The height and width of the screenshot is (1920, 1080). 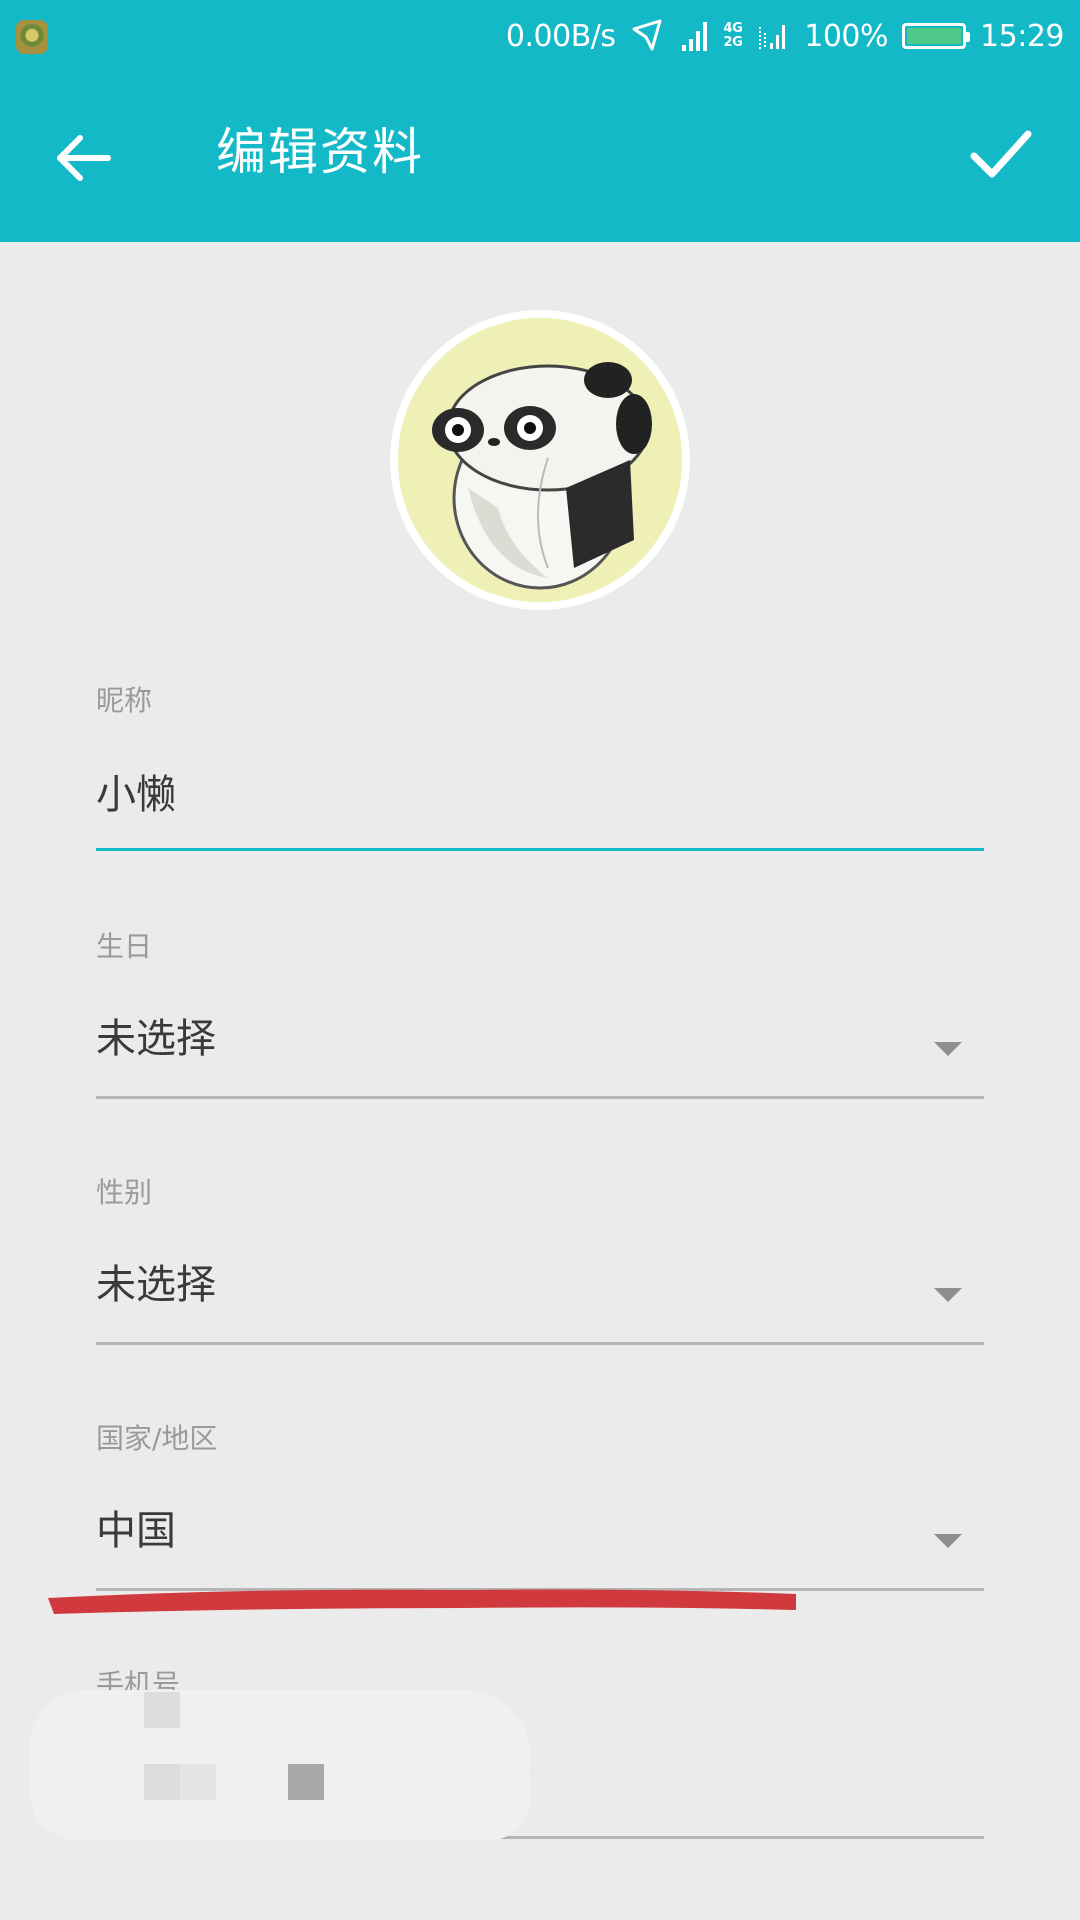 I want to click on gender-field: 性别 未选择, so click(x=540, y=1261).